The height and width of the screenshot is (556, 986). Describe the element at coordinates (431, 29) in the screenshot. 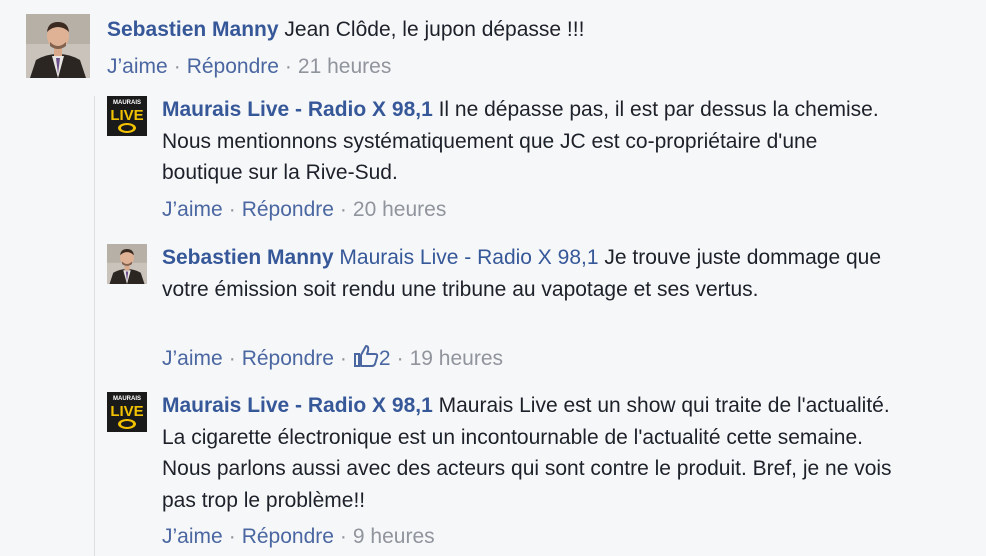

I see `comment-text: Jean Clôde, le jupon dépasse !!!` at that location.